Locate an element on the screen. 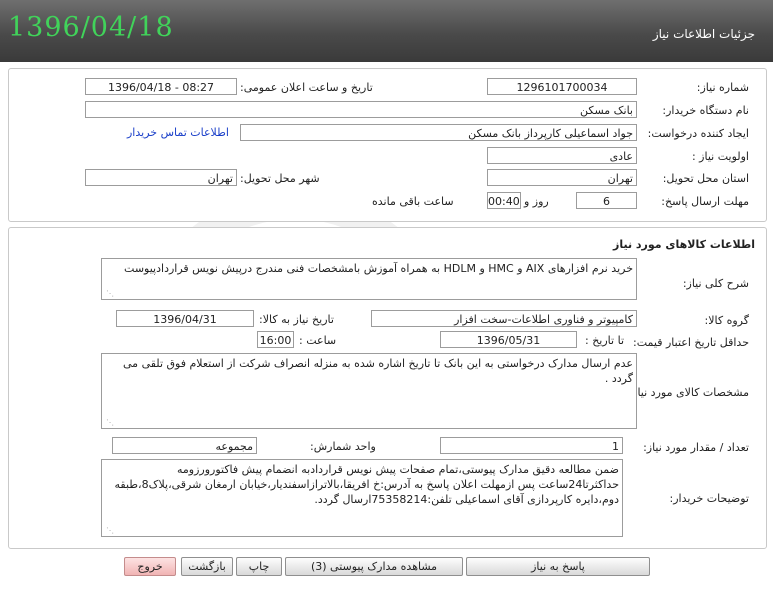 This screenshot has width=773, height=591. goods-group-field: کامپیوتر و فناوری اطلاعات-سخت افزار is located at coordinates (504, 318).